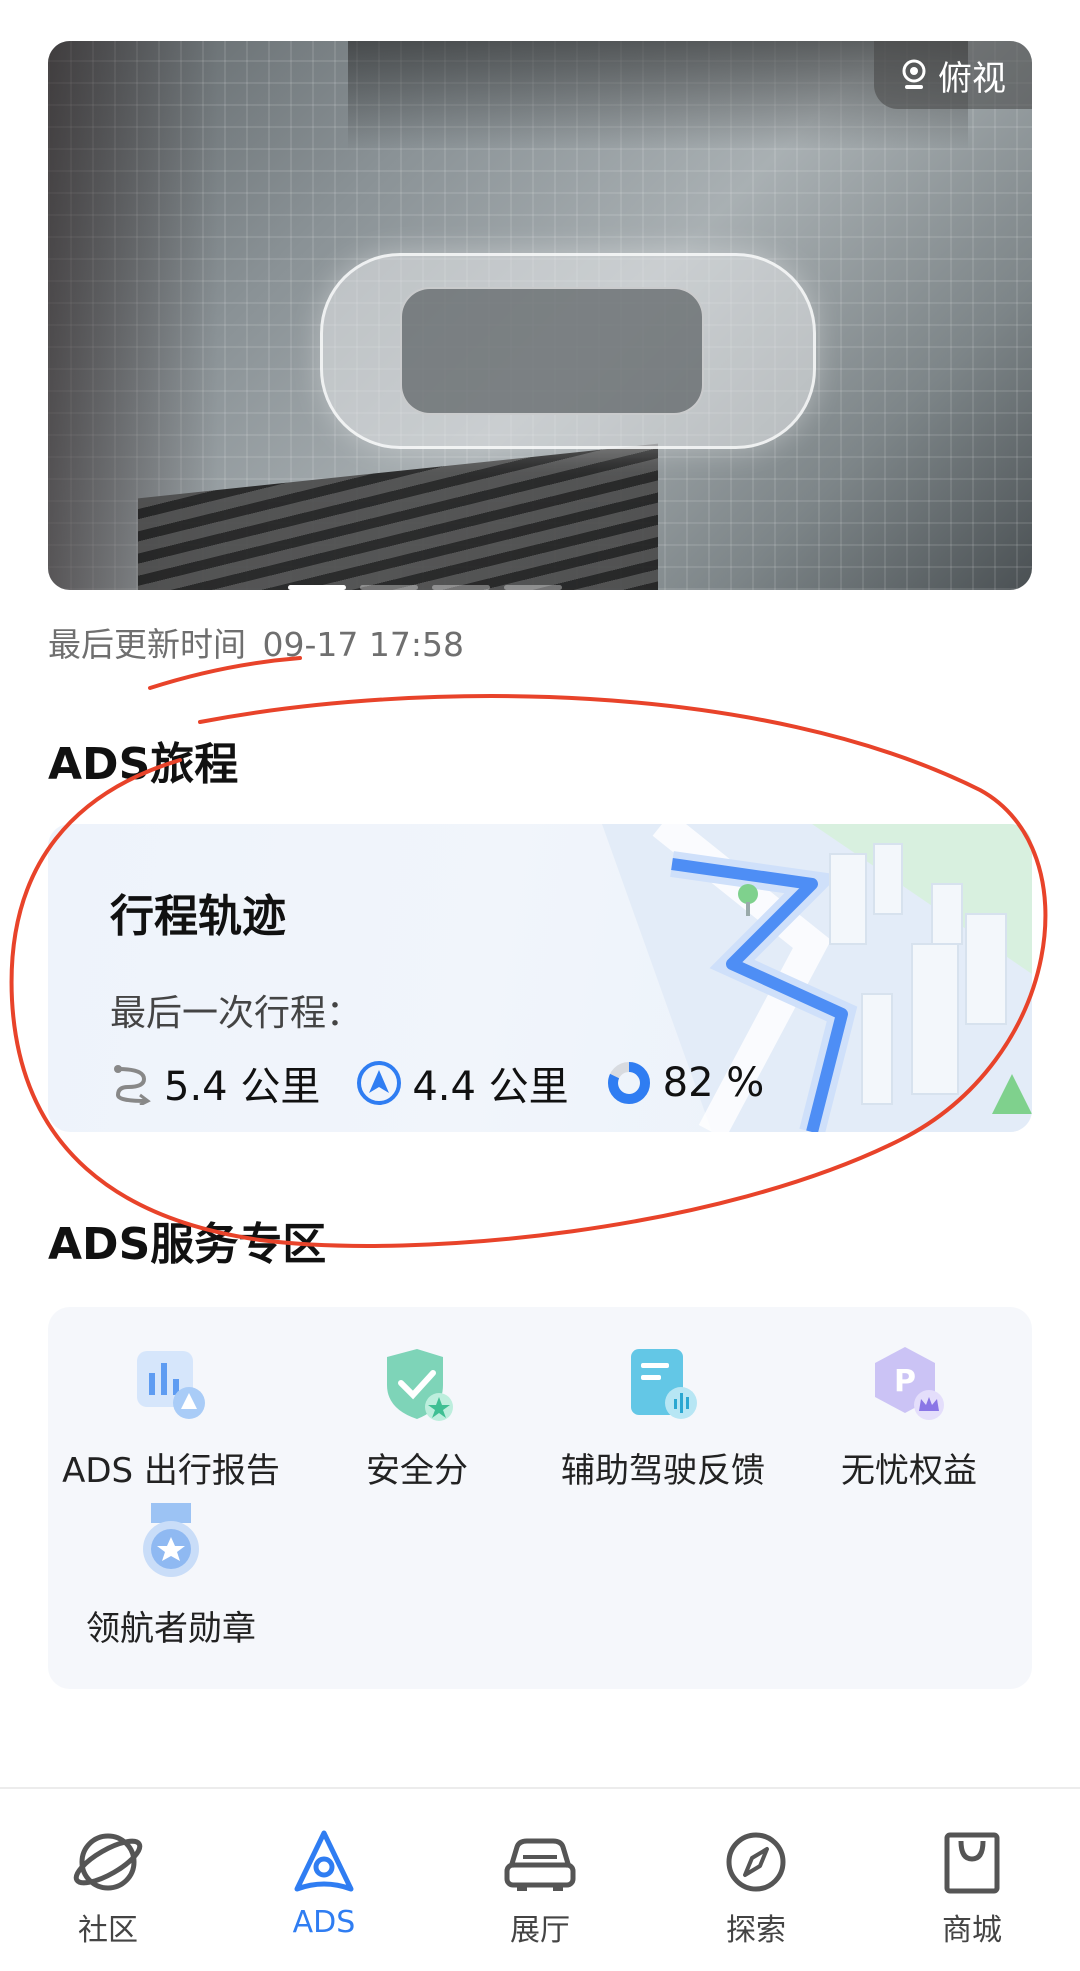 Image resolution: width=1080 pixels, height=1971 pixels. What do you see at coordinates (379, 1083) in the screenshot?
I see `navigation-icon` at bounding box center [379, 1083].